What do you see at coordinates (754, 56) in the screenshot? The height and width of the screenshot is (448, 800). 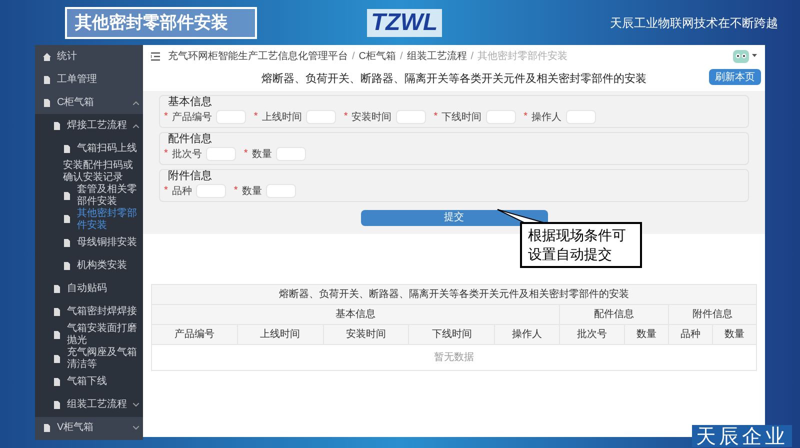 I see `caret-icon` at bounding box center [754, 56].